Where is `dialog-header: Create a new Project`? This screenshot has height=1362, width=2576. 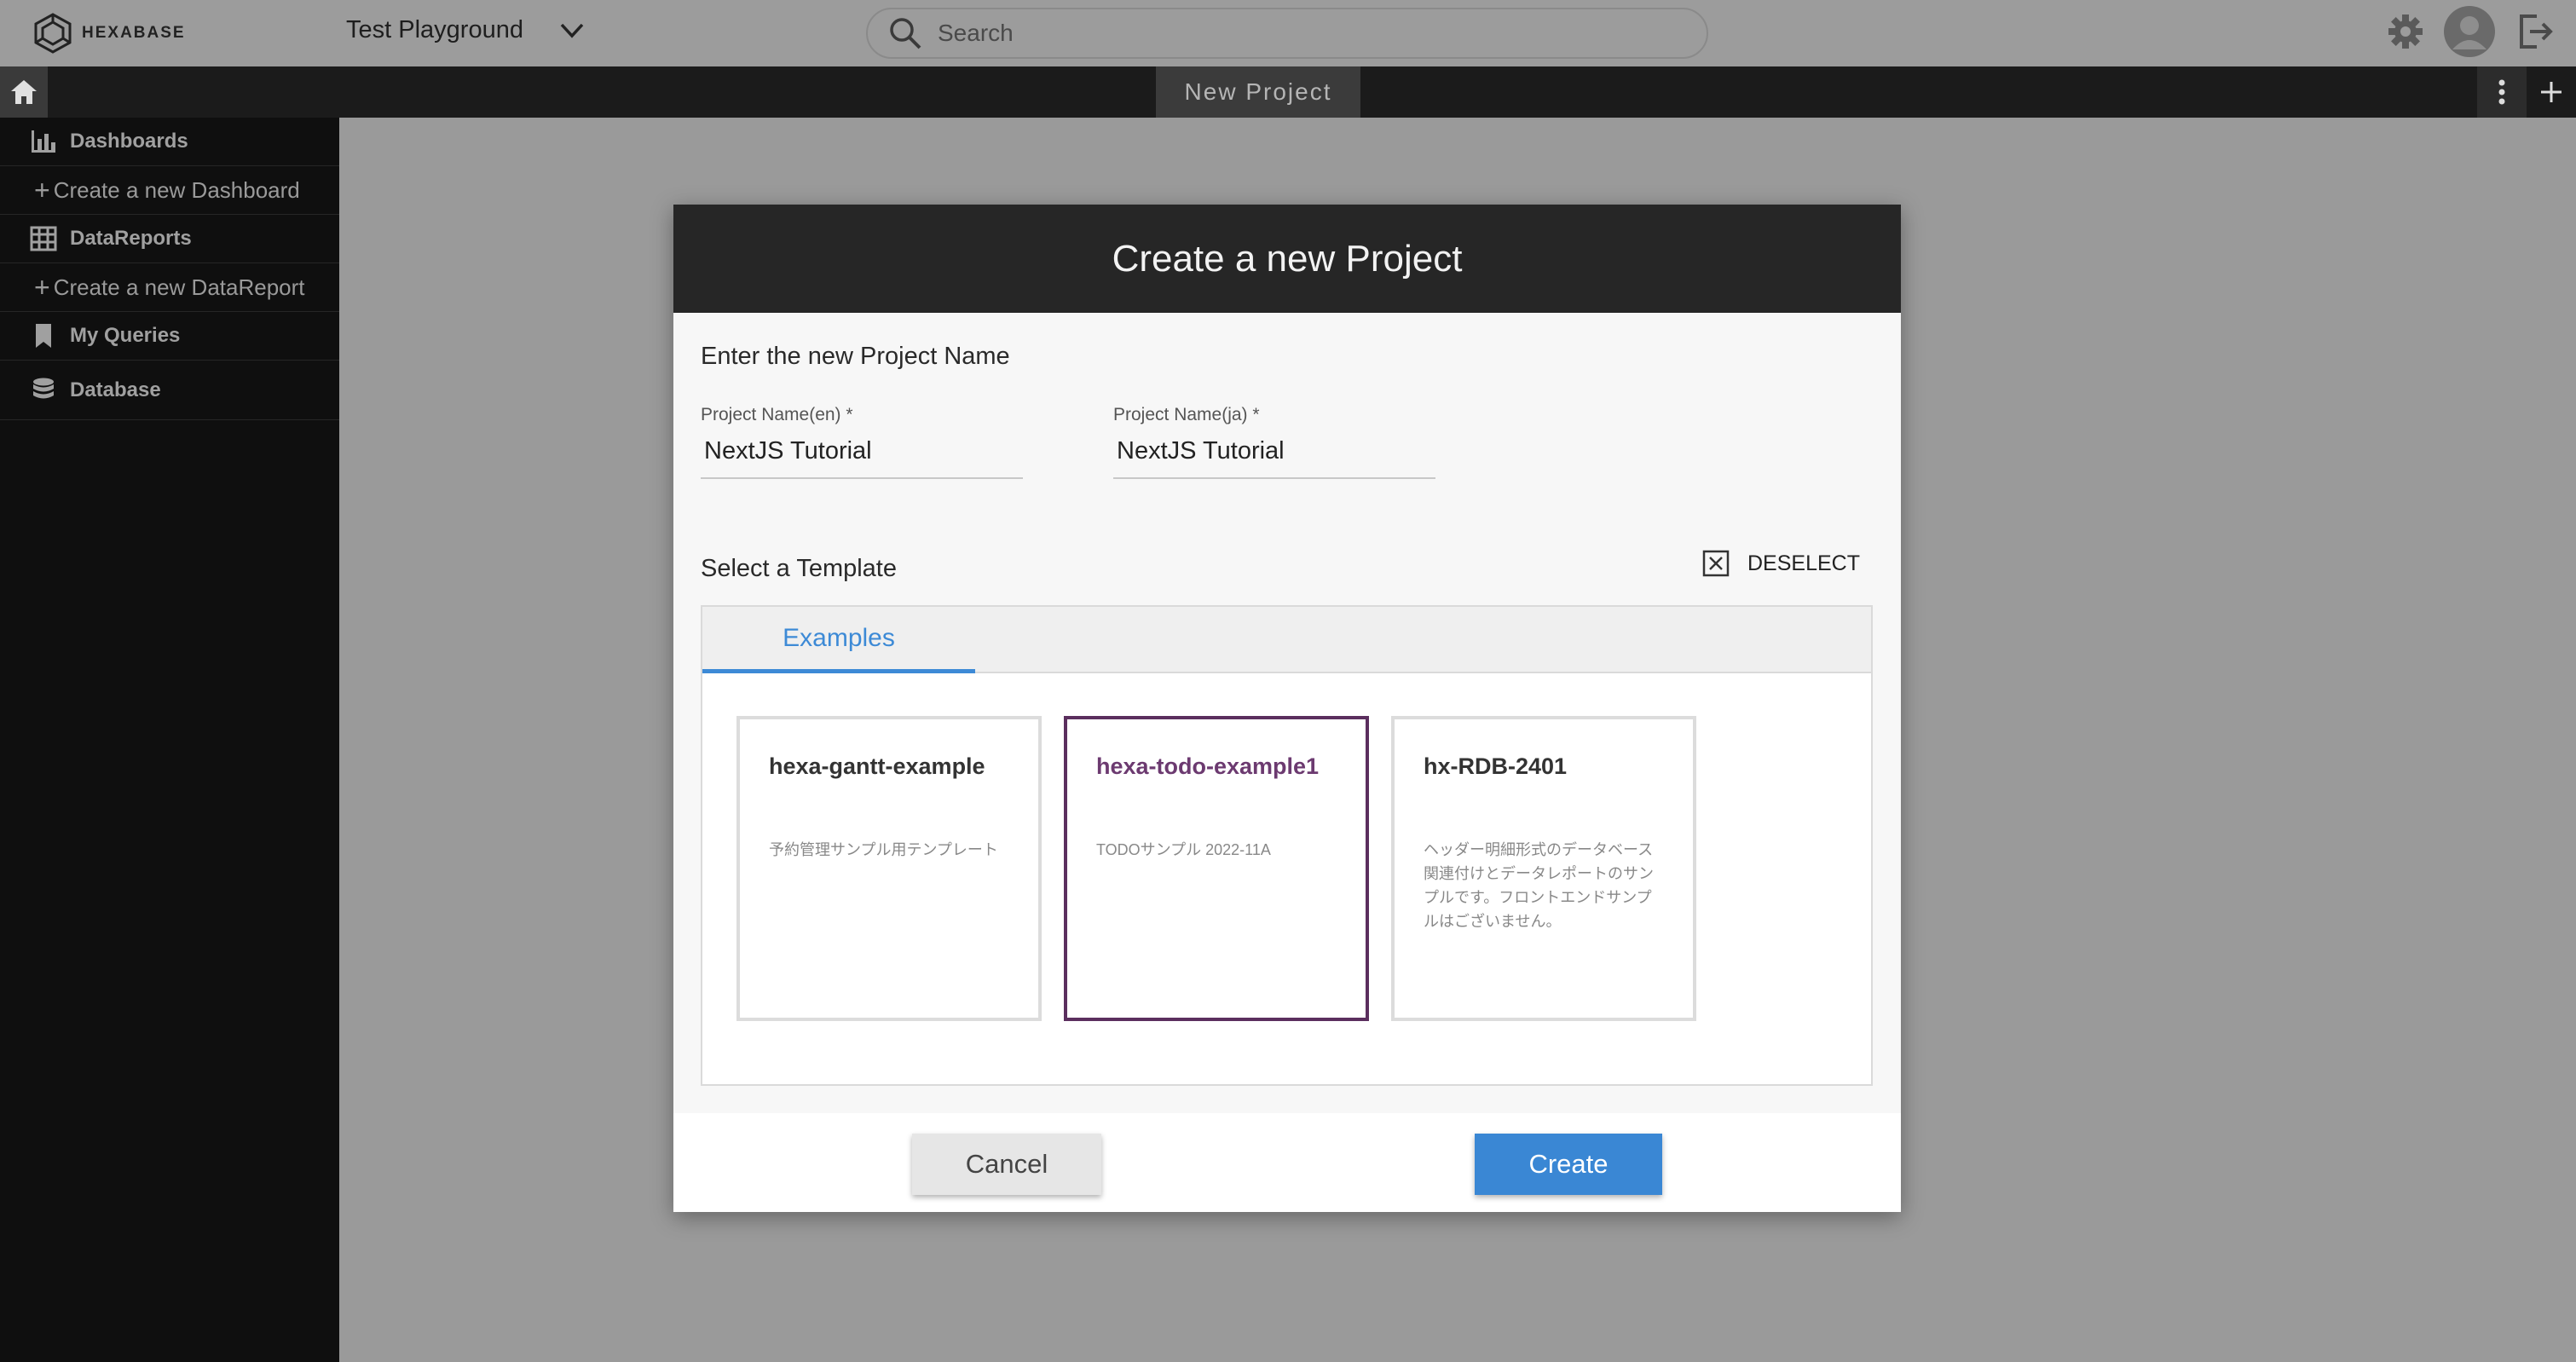
dialog-header: Create a new Project is located at coordinates (1287, 259).